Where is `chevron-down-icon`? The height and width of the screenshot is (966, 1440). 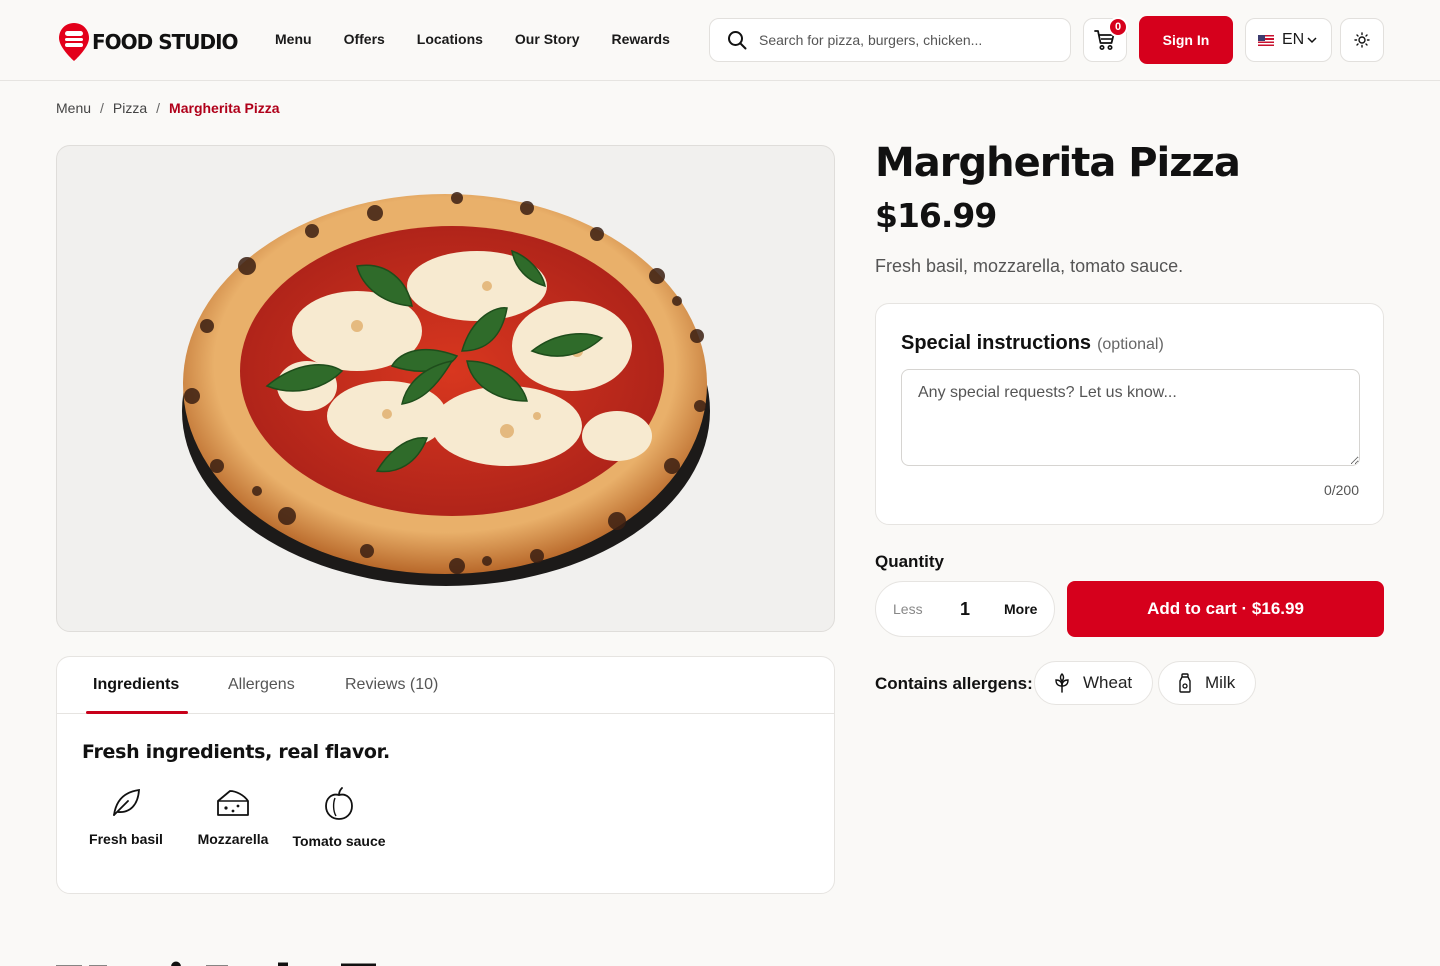 chevron-down-icon is located at coordinates (1312, 40).